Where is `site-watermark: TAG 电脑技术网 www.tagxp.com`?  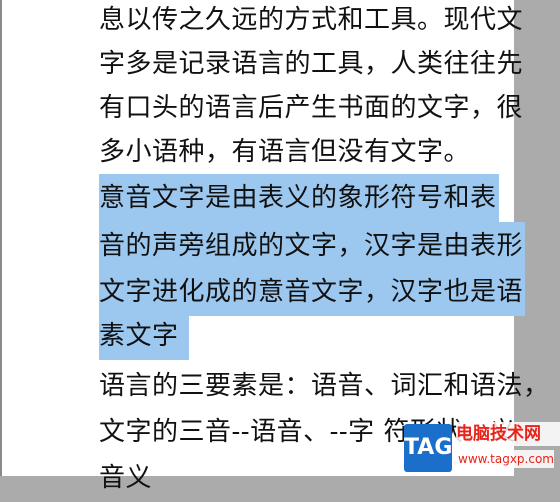 site-watermark: TAG 电脑技术网 www.tagxp.com is located at coordinates (480, 447).